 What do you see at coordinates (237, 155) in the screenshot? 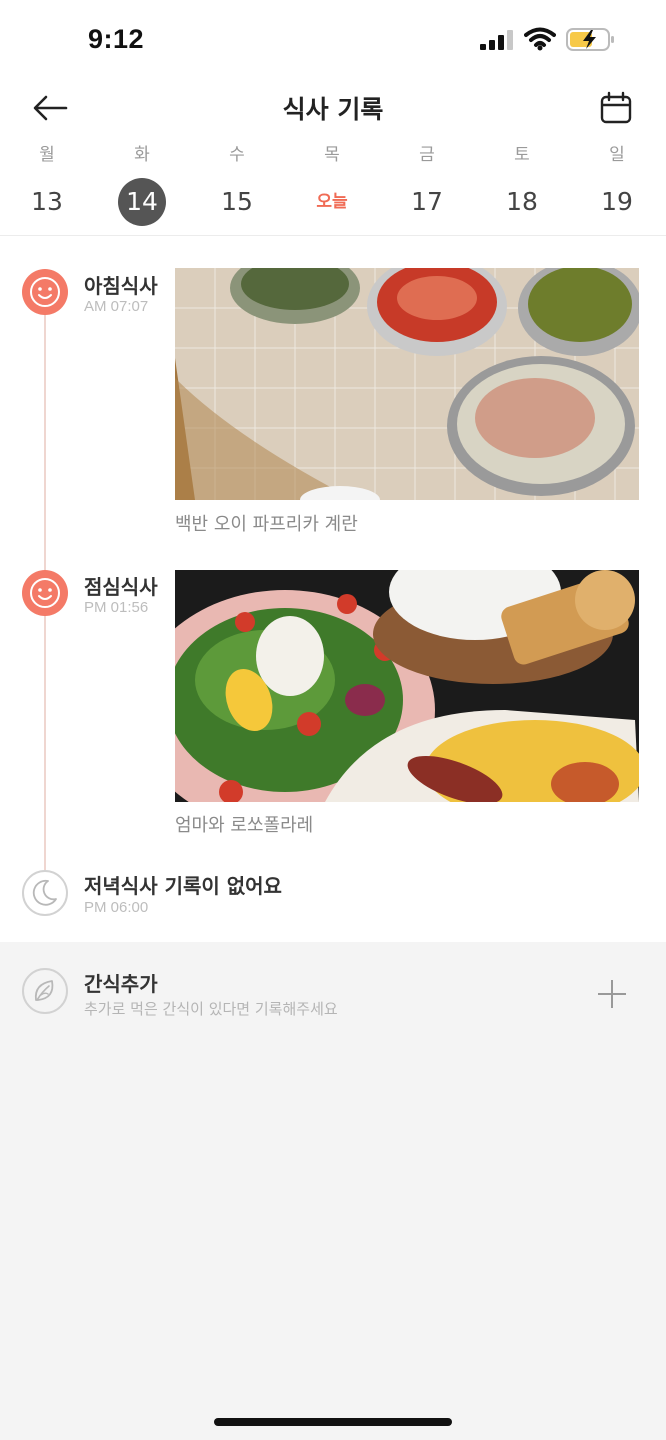
I see `day-name: 수` at bounding box center [237, 155].